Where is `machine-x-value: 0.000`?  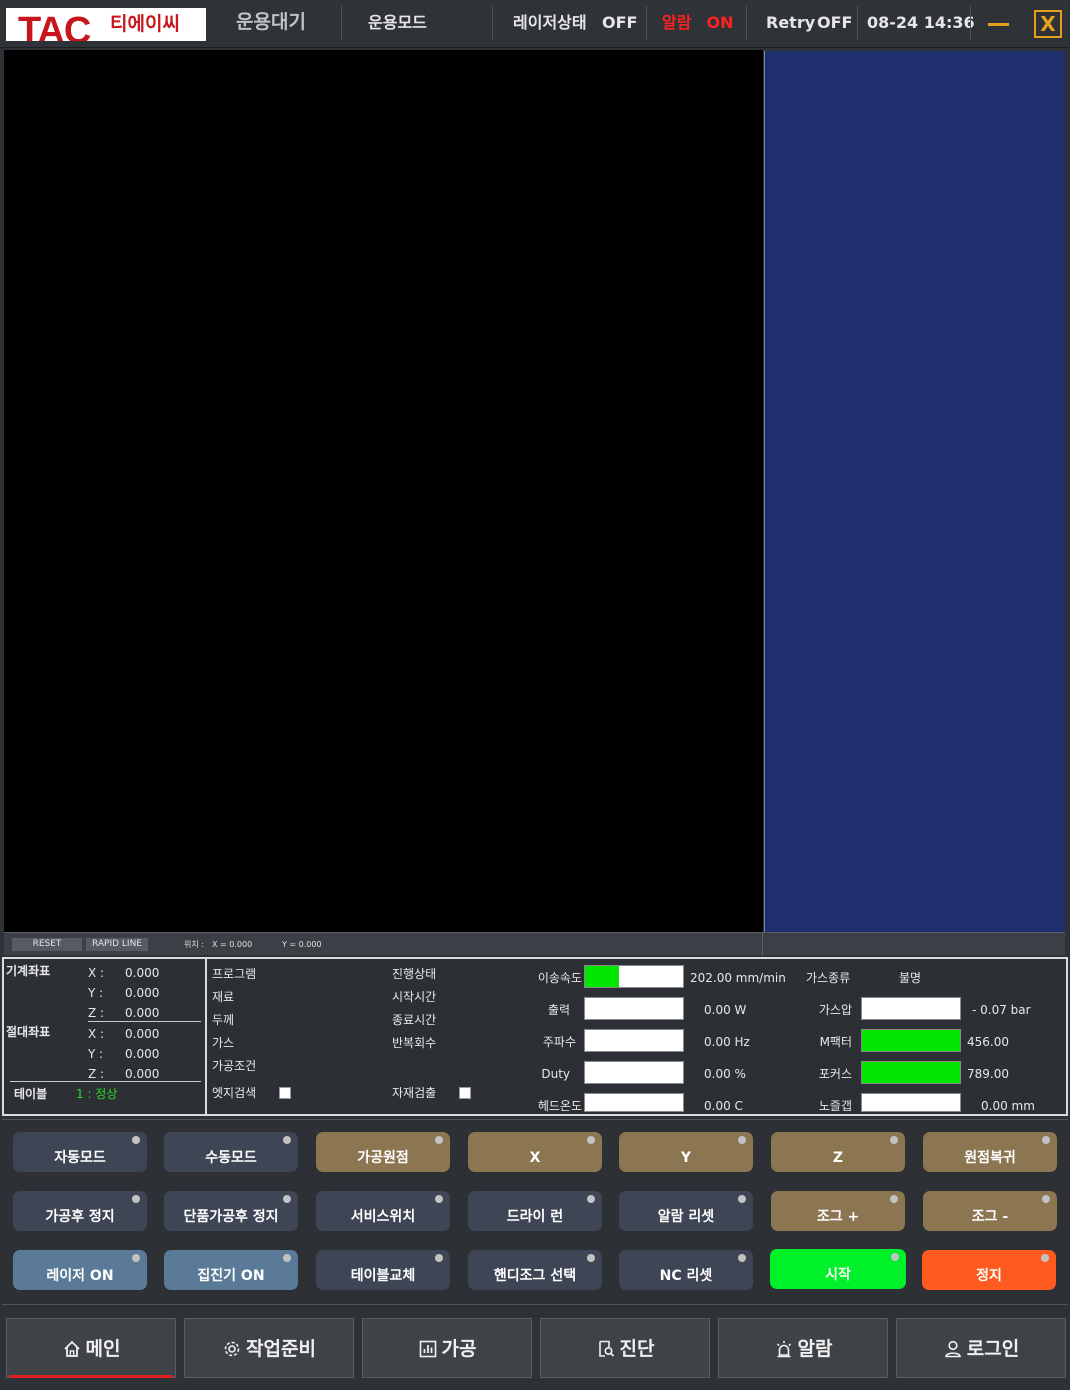 machine-x-value: 0.000 is located at coordinates (142, 973).